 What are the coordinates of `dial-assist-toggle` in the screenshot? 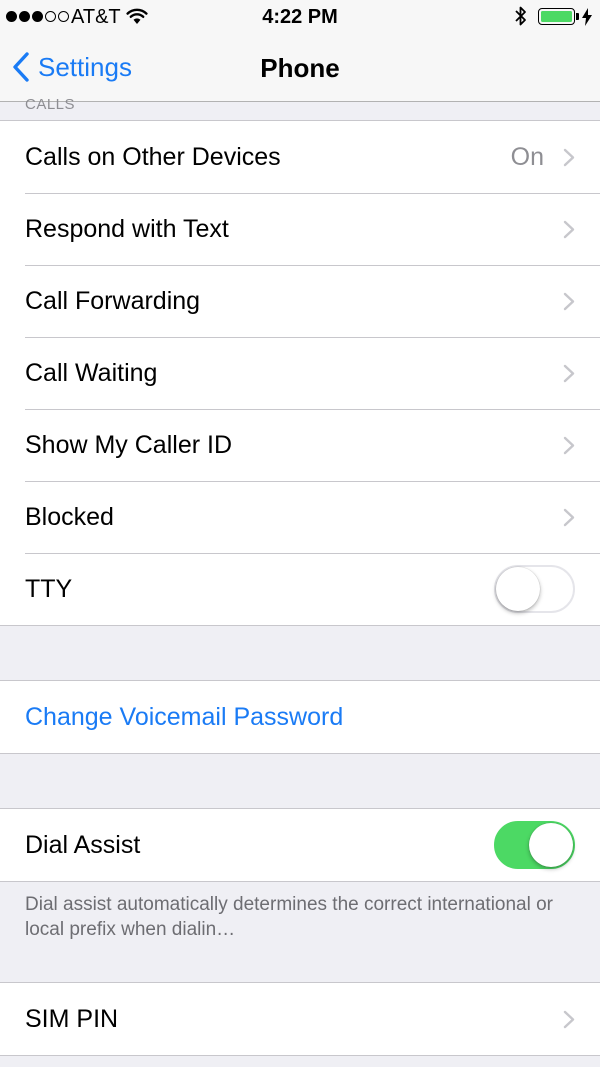 It's located at (534, 845).